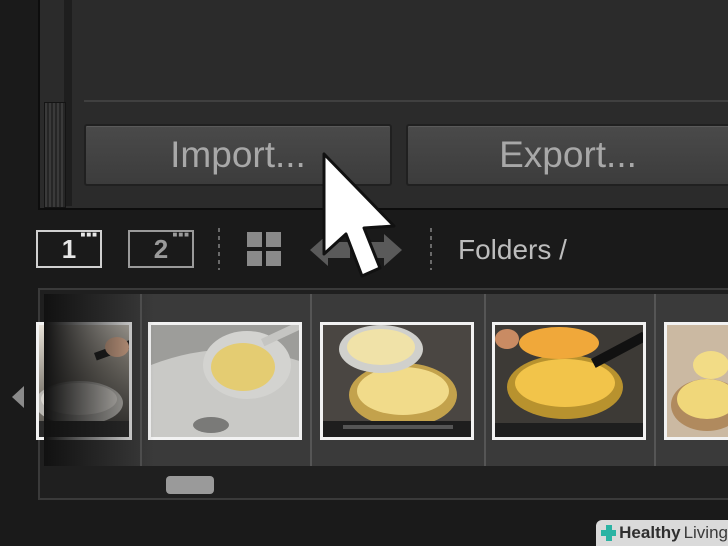 The width and height of the screenshot is (728, 546). I want to click on filmstrip-fade, so click(99, 380).